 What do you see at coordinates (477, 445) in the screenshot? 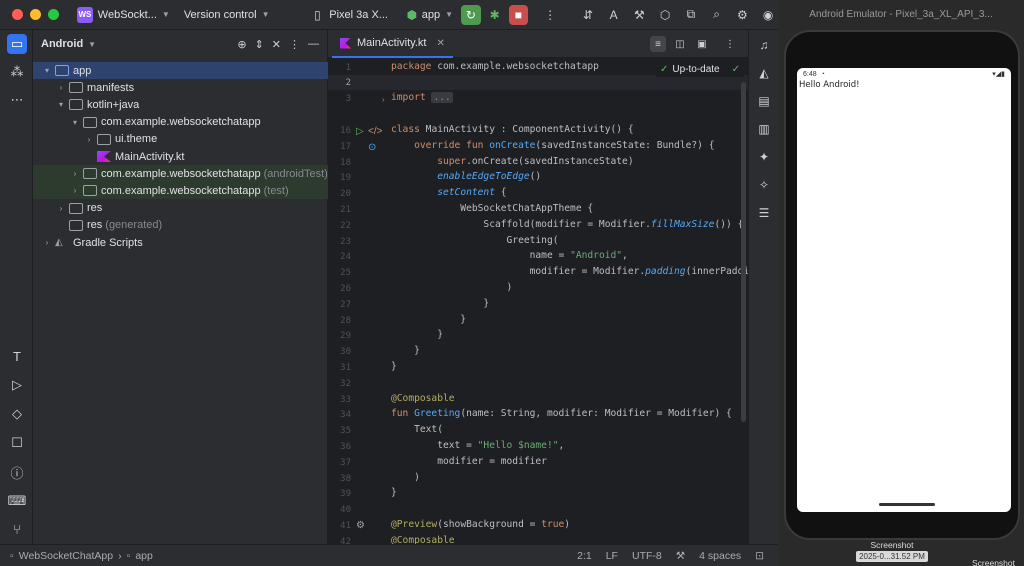
I see `code-line: text = "Hello $name!",` at bounding box center [477, 445].